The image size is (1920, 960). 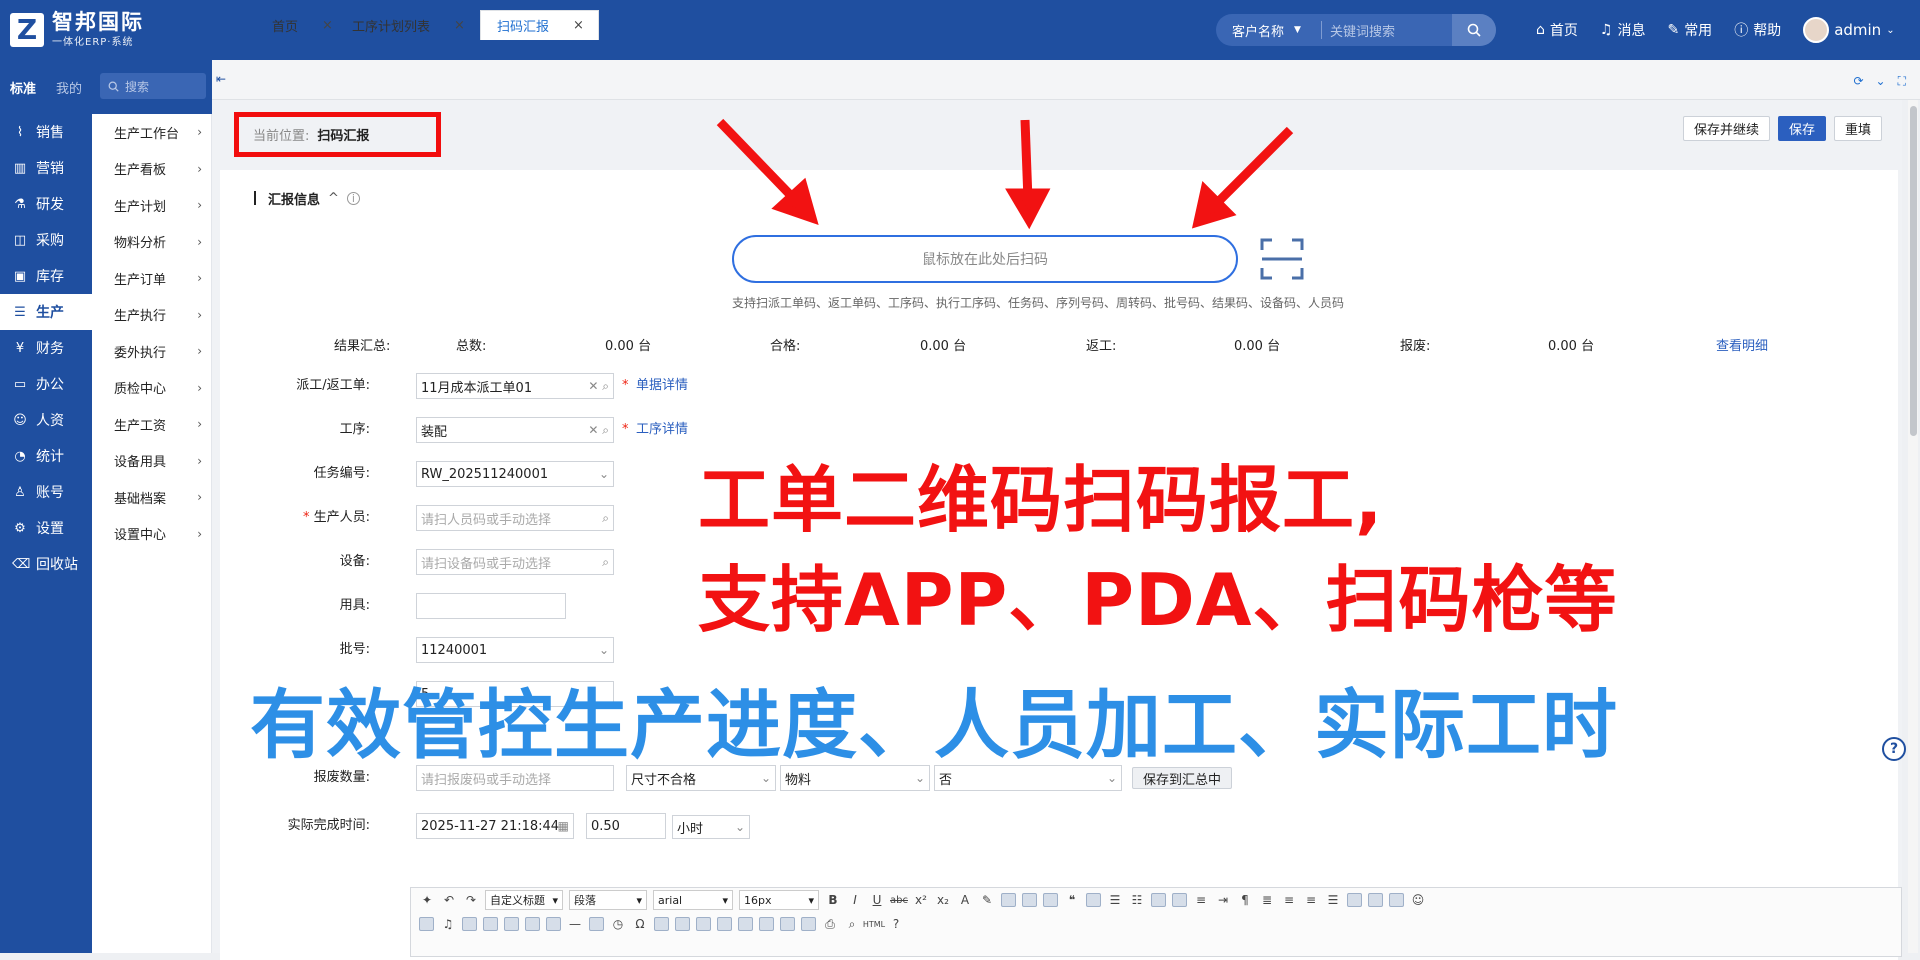 What do you see at coordinates (682, 924) in the screenshot?
I see `insert-table-icon` at bounding box center [682, 924].